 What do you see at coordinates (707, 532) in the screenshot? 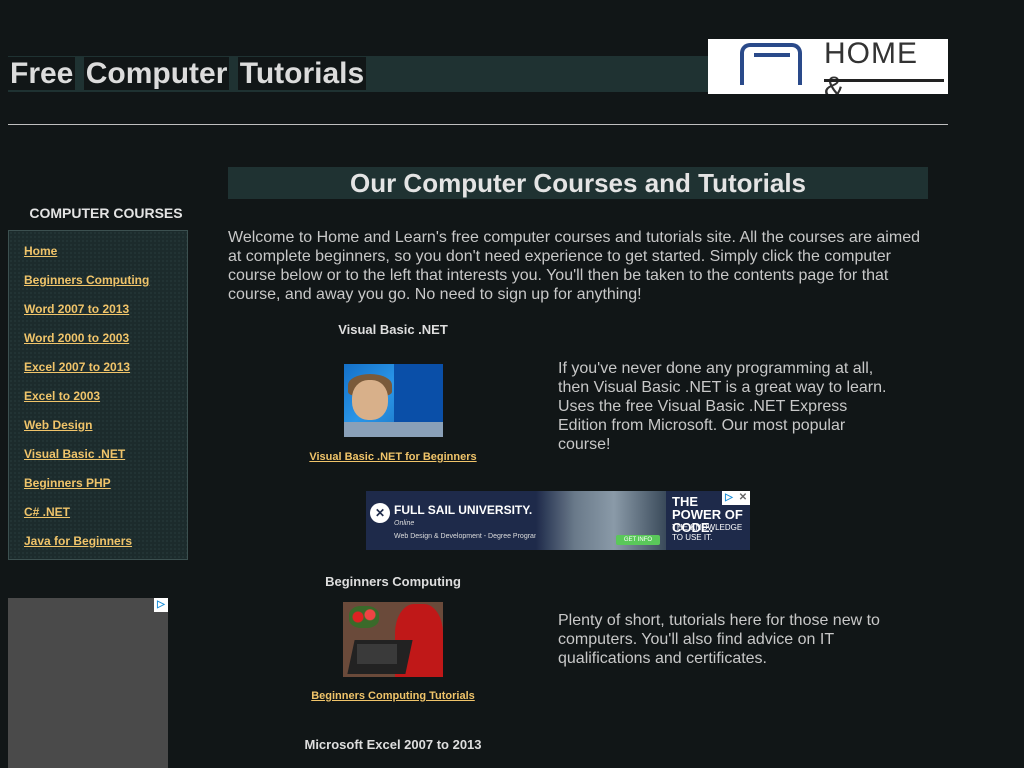
I see `ad-subline: THE KNOWLEDGE TO USE IT.` at bounding box center [707, 532].